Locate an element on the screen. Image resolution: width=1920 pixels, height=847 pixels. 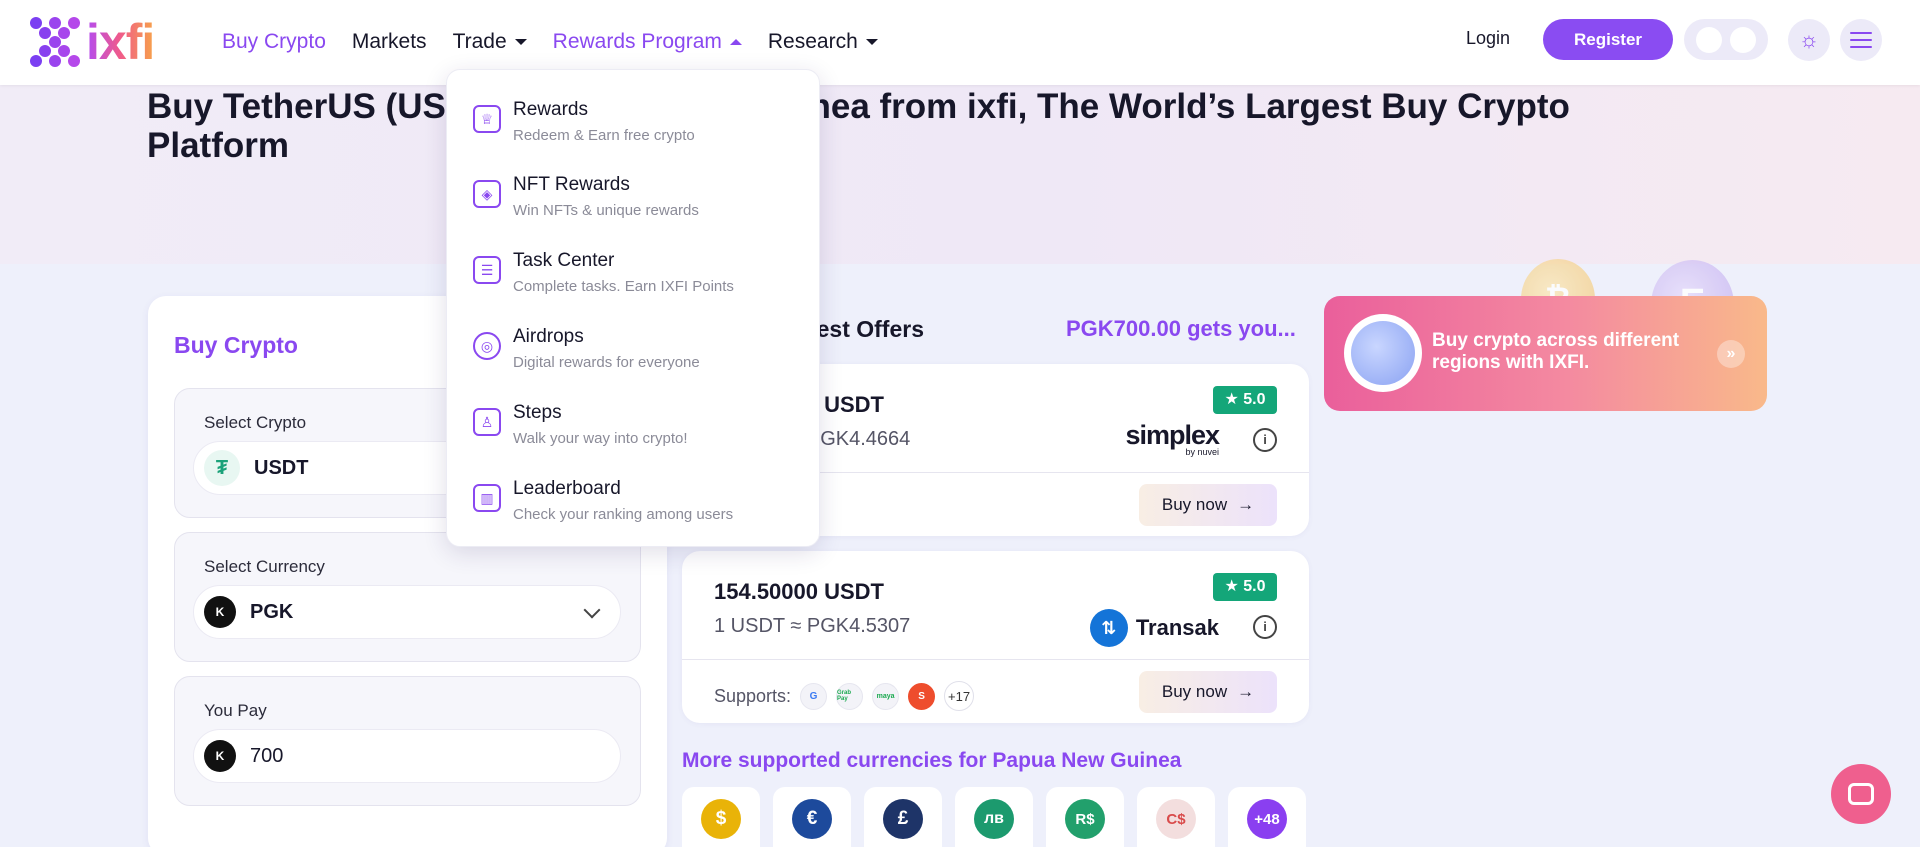
nav-trade: Trade is located at coordinates (490, 42).